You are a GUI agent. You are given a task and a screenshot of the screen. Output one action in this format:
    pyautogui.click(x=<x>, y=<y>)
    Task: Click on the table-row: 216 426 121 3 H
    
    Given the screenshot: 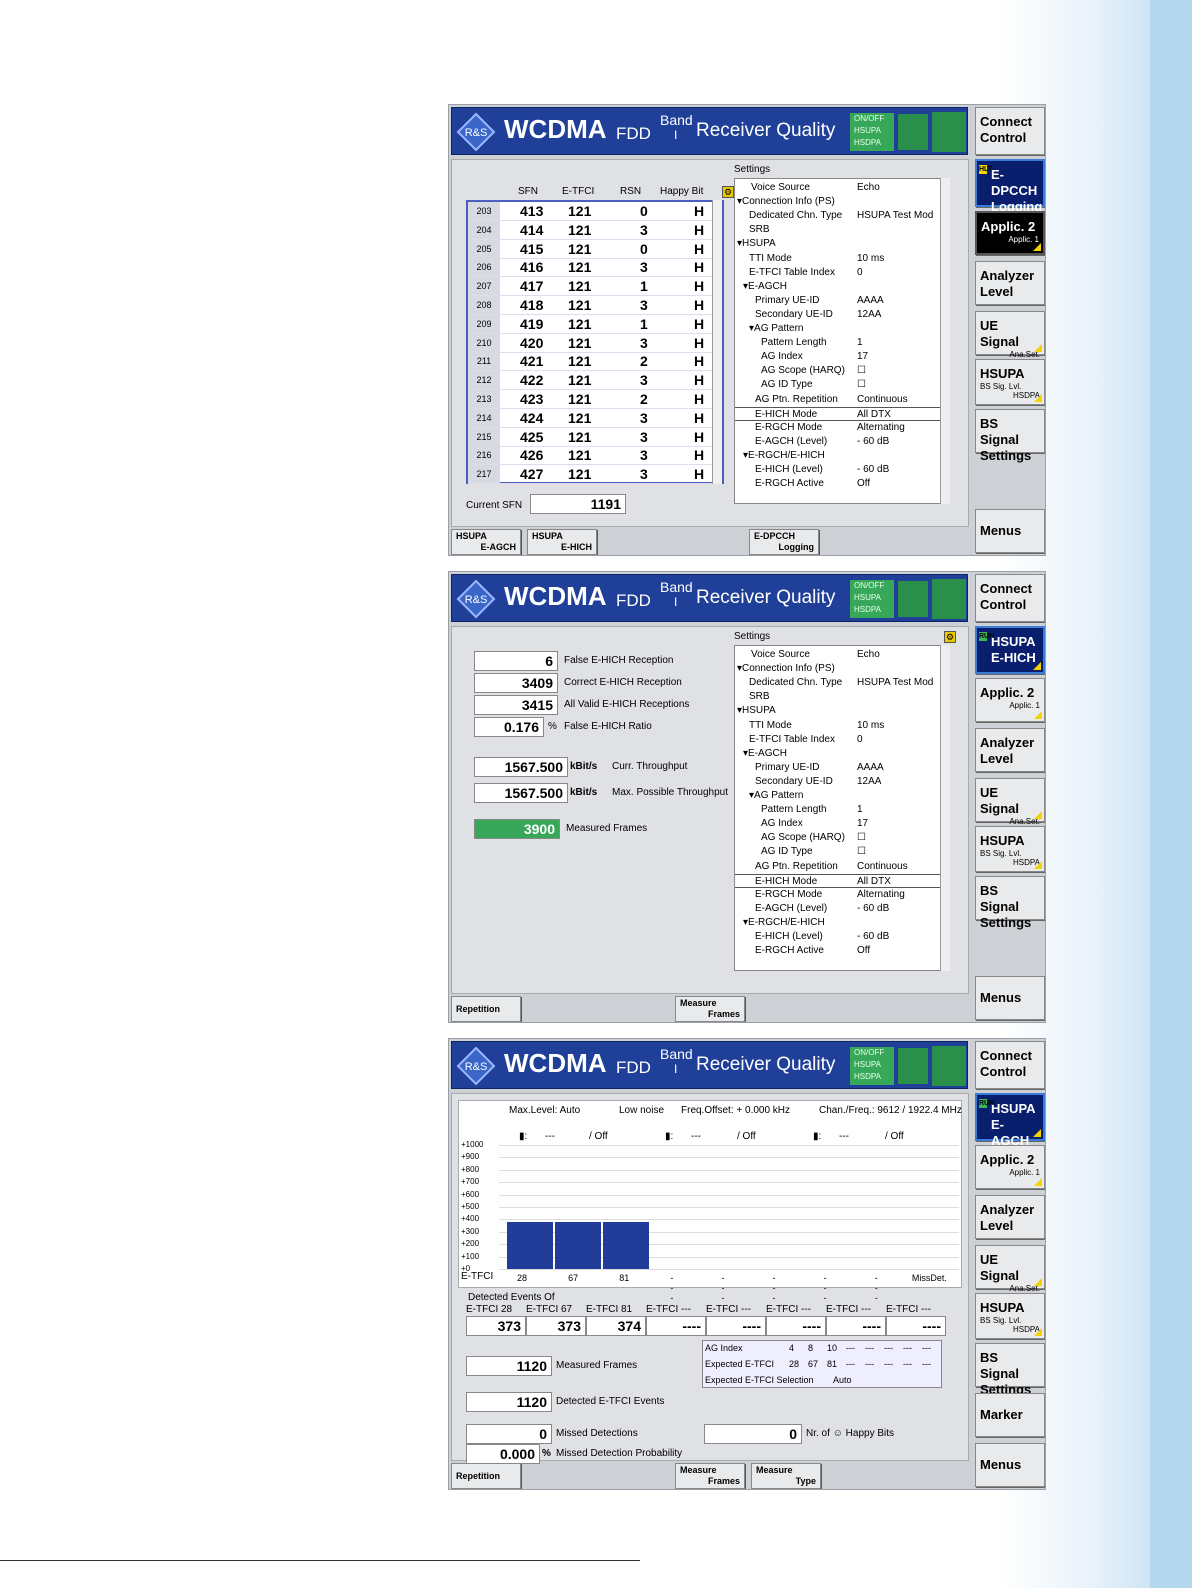 What is the action you would take?
    pyautogui.click(x=595, y=456)
    